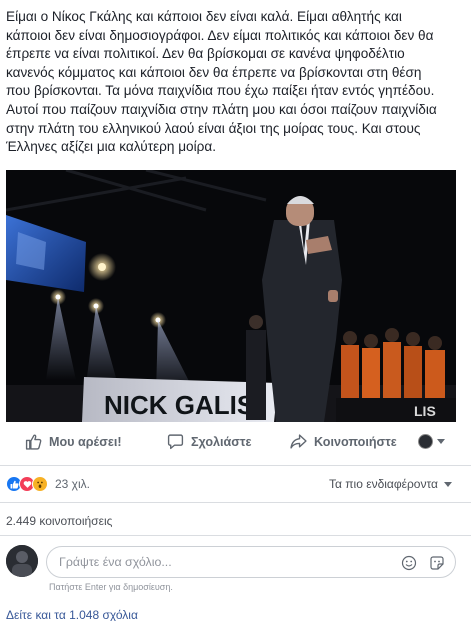 The image size is (471, 621). What do you see at coordinates (437, 563) in the screenshot?
I see `sticker-icon` at bounding box center [437, 563].